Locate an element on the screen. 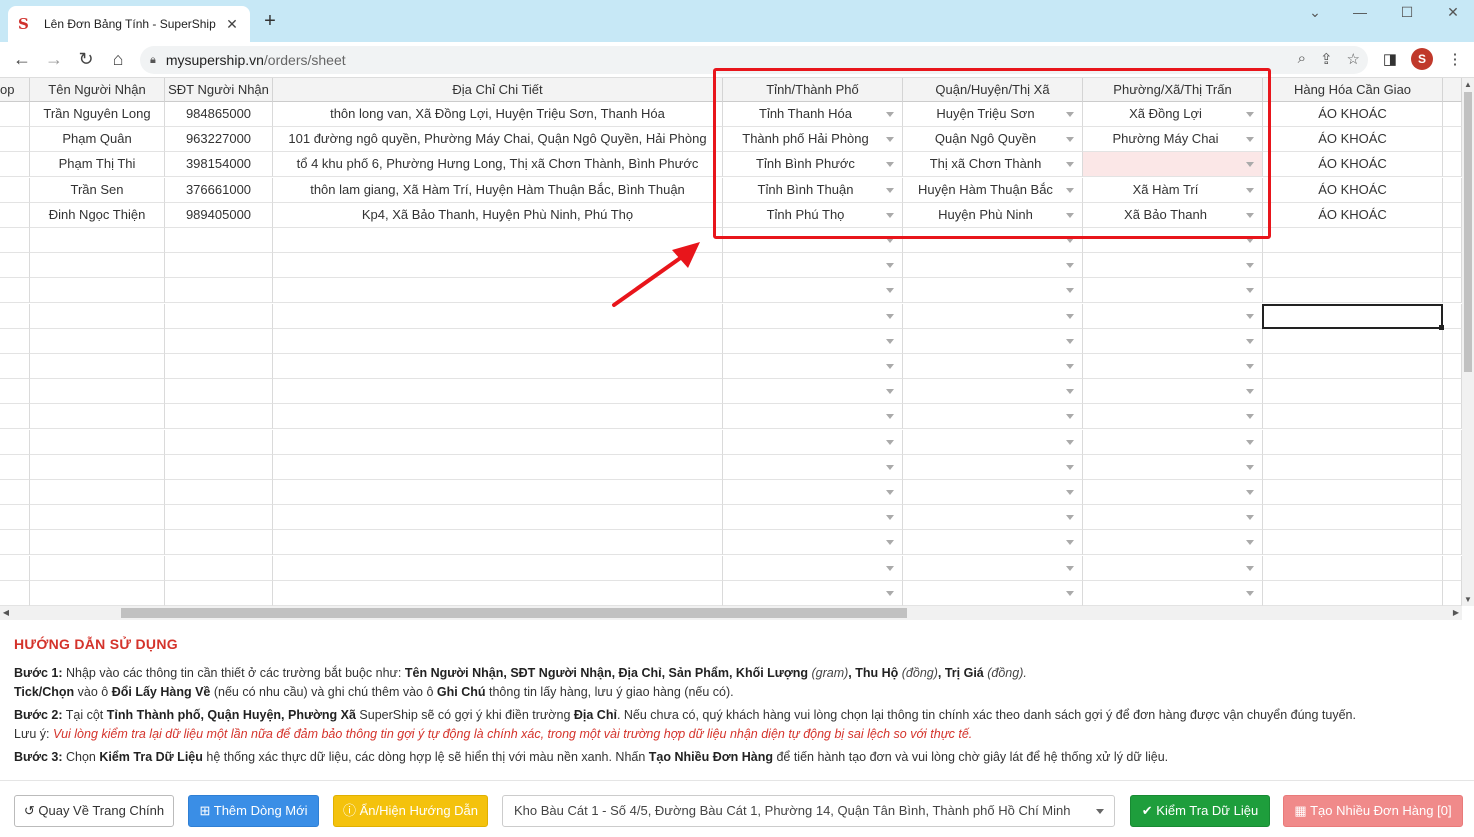 This screenshot has width=1474, height=837. back-home-button: ↺ Quay Về Trang Chính is located at coordinates (94, 811).